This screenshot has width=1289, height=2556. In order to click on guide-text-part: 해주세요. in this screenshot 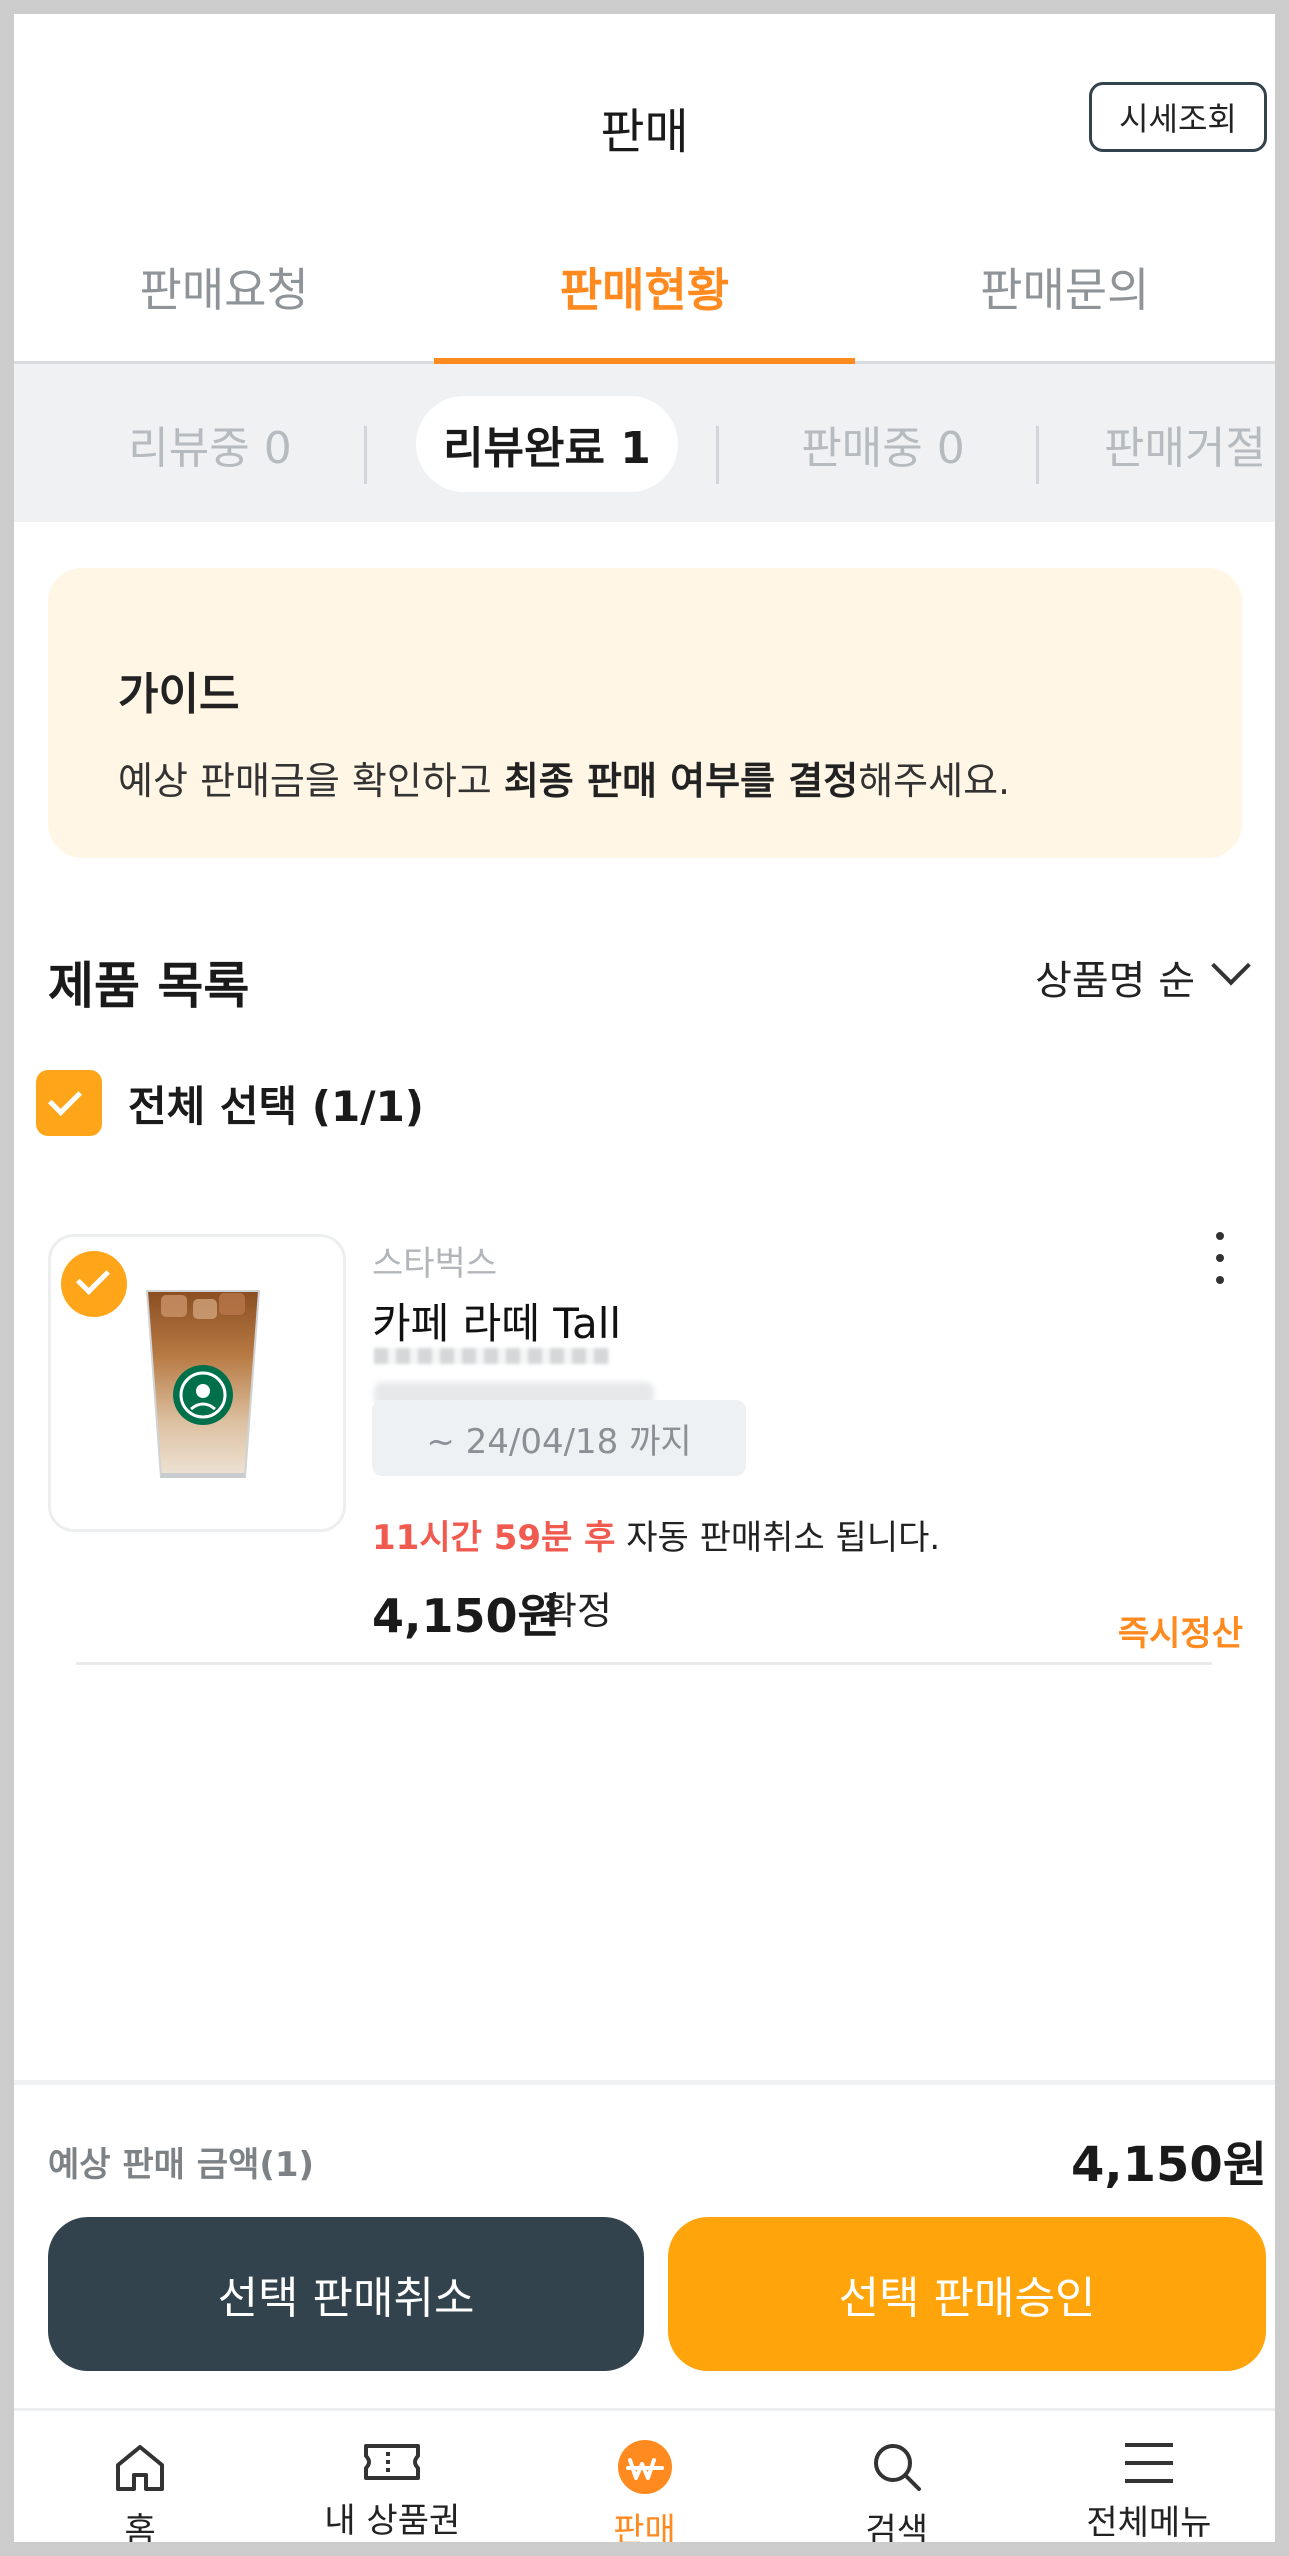, I will do `click(934, 781)`.